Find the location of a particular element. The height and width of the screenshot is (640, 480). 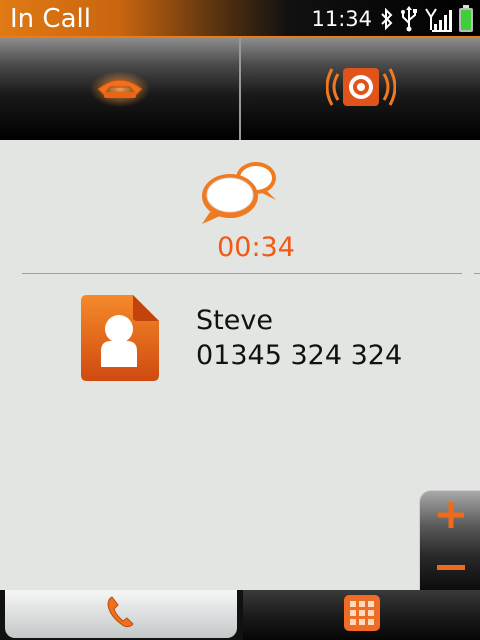

chat-bubbles-icon is located at coordinates (241, 194).